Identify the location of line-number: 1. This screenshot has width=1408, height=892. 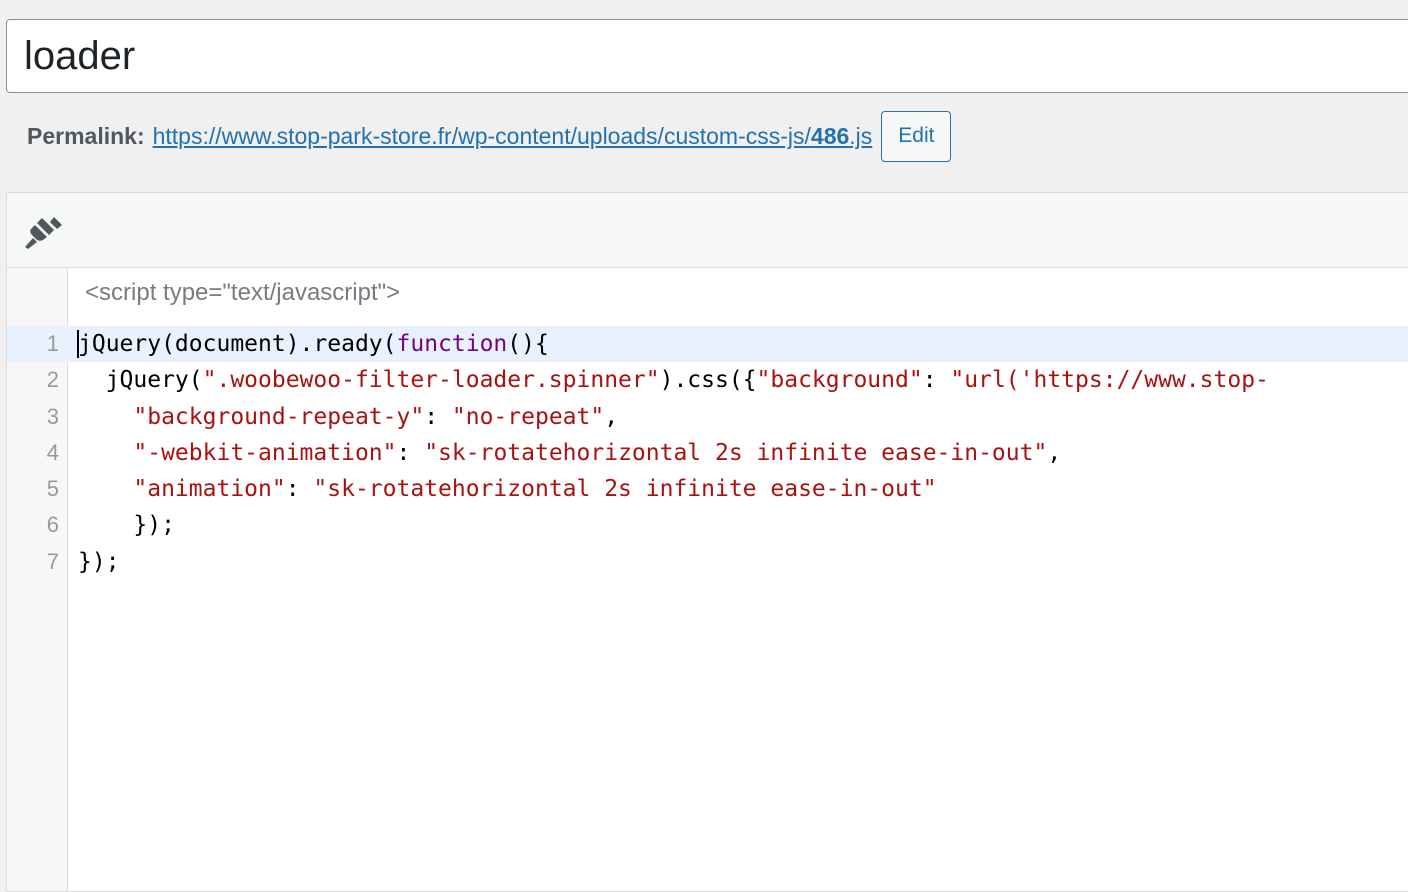
(52, 343).